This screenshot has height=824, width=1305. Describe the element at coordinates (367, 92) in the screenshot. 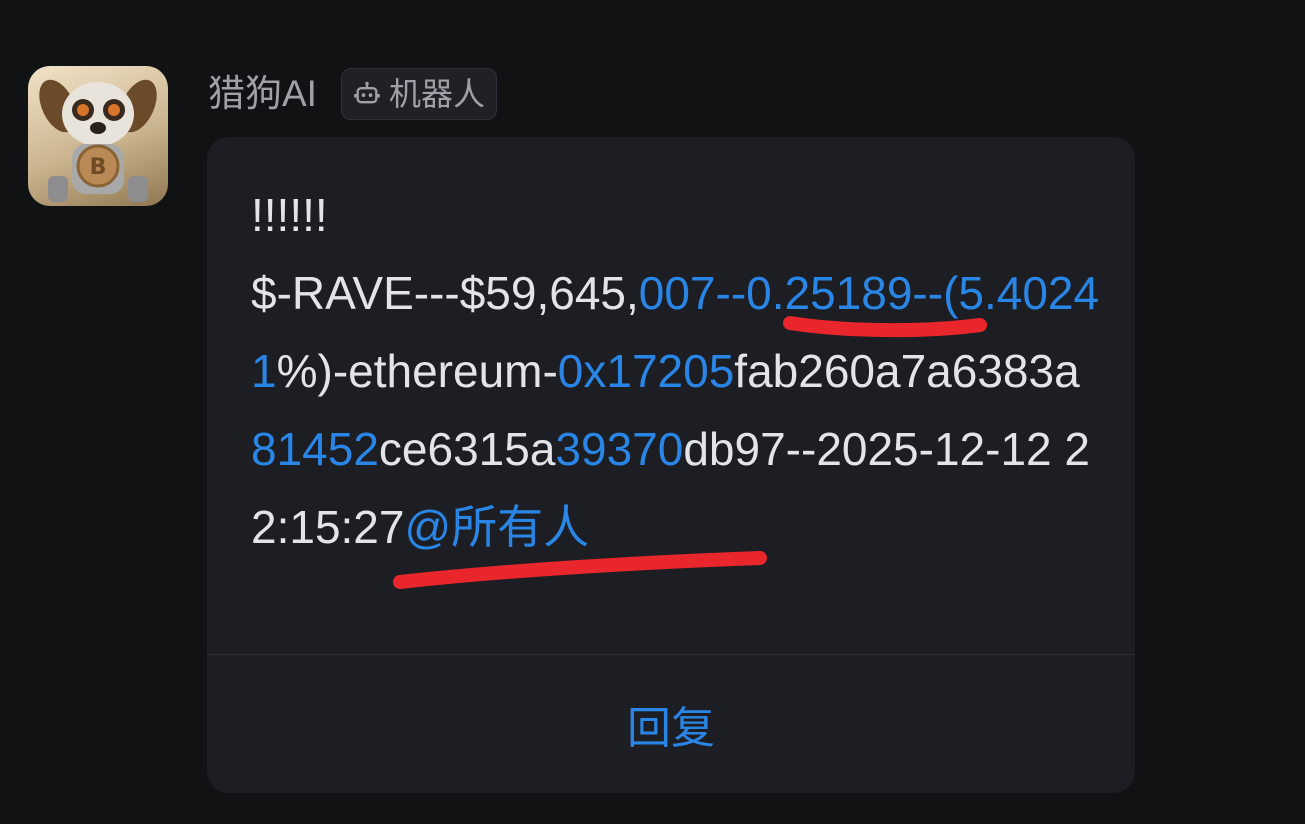

I see `robot-icon` at that location.